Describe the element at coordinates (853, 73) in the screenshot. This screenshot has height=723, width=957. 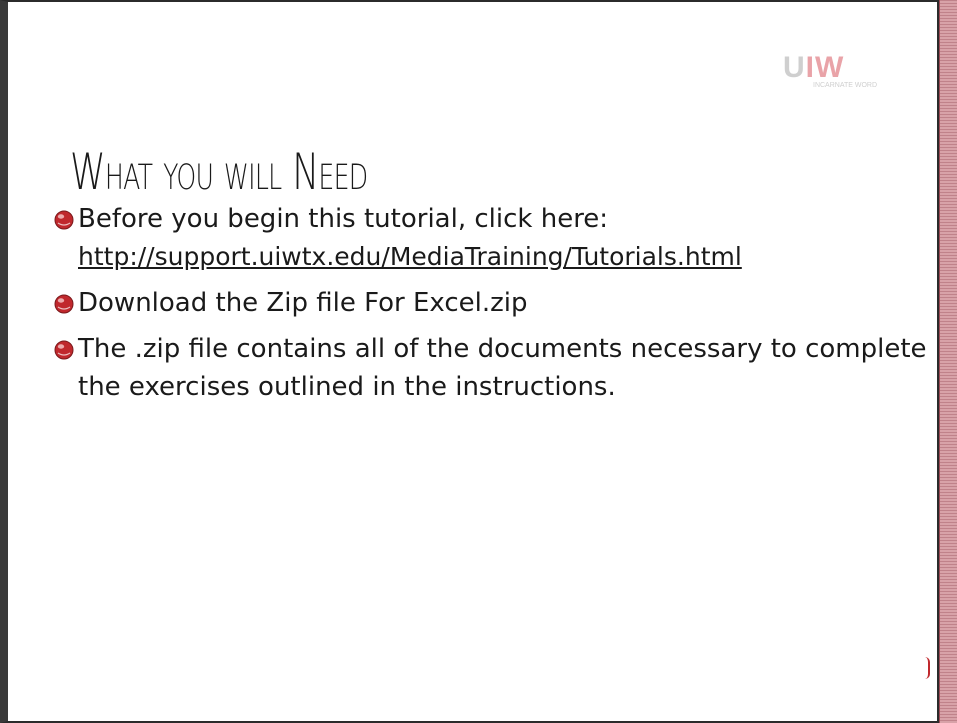
I see `uiw-logo: UIW INCARNATE WORD` at that location.